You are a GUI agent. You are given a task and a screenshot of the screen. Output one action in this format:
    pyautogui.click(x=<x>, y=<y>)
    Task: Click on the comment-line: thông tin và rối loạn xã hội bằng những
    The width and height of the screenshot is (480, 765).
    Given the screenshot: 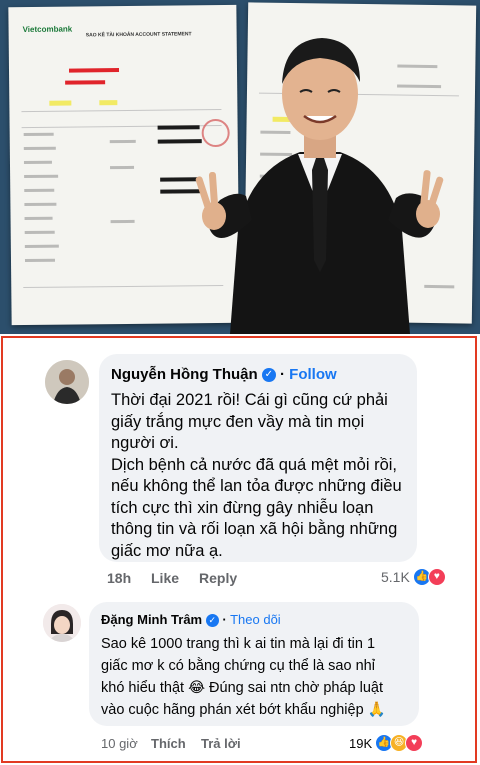 What is the action you would take?
    pyautogui.click(x=254, y=529)
    